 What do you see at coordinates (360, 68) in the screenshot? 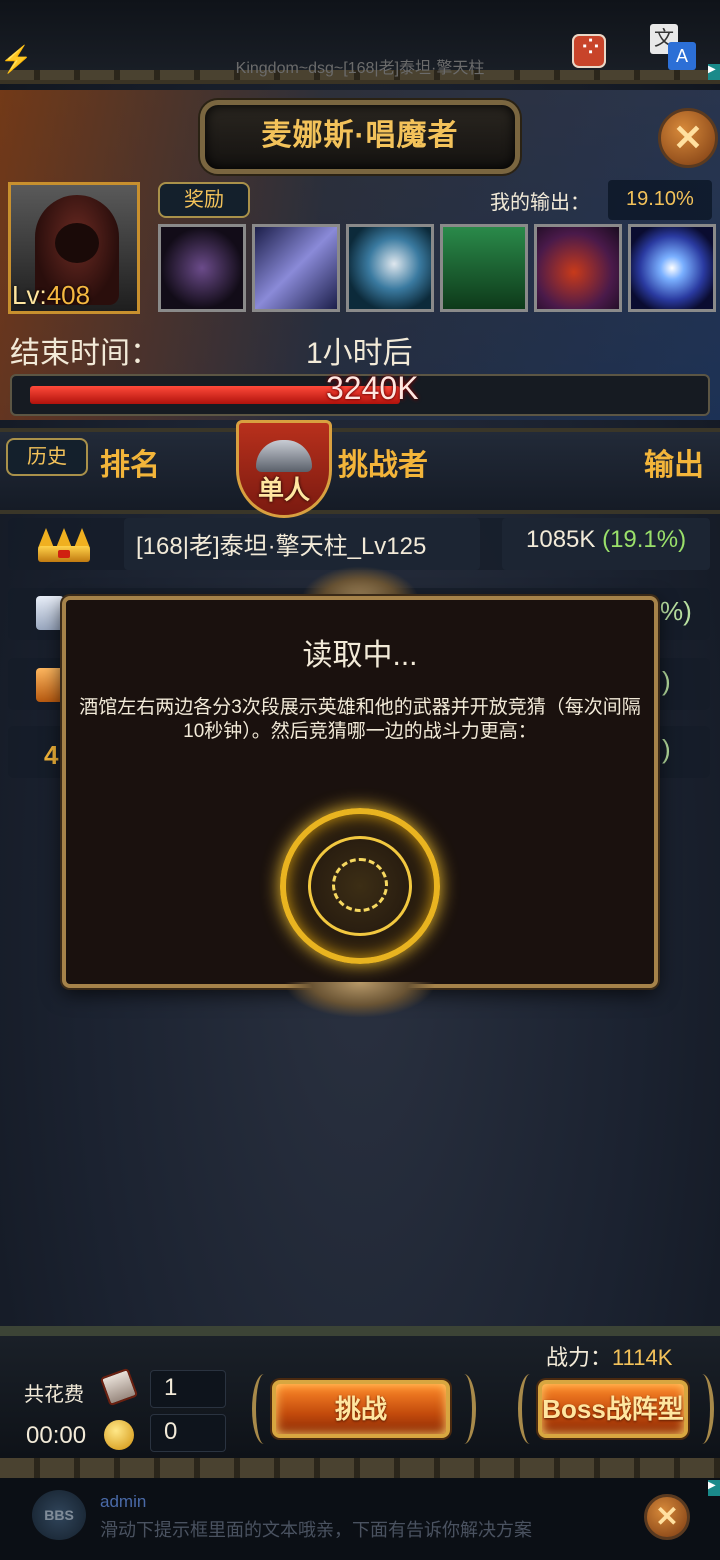
I see `window-title: Kingdom~dsg~[168|老]泰坦·擎天柱` at bounding box center [360, 68].